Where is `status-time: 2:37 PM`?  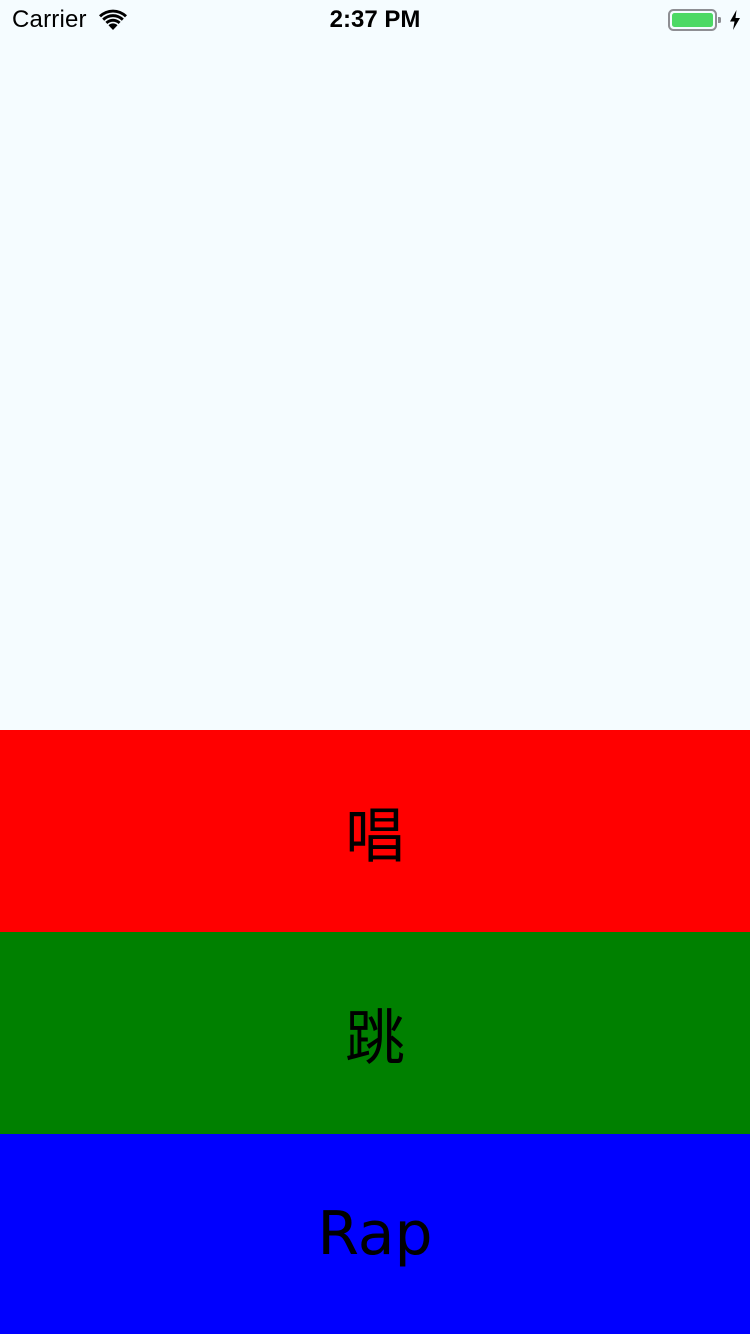 status-time: 2:37 PM is located at coordinates (375, 19).